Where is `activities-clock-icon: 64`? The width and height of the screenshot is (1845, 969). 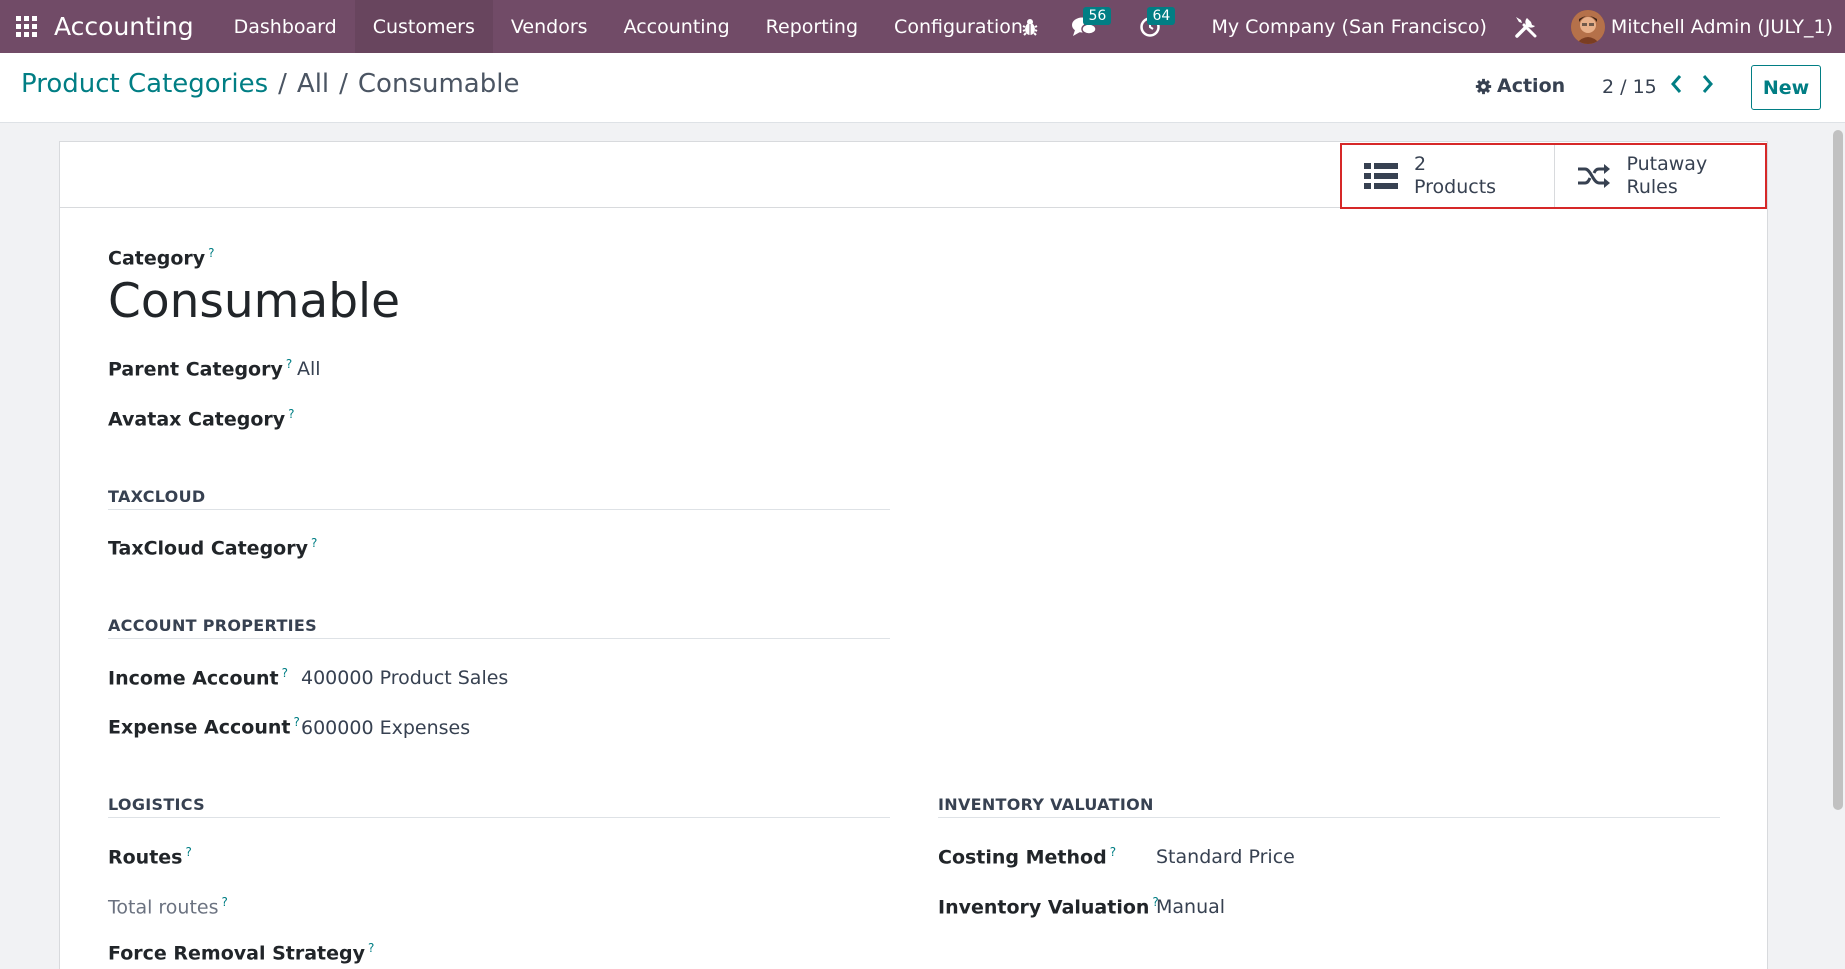 activities-clock-icon: 64 is located at coordinates (1150, 26).